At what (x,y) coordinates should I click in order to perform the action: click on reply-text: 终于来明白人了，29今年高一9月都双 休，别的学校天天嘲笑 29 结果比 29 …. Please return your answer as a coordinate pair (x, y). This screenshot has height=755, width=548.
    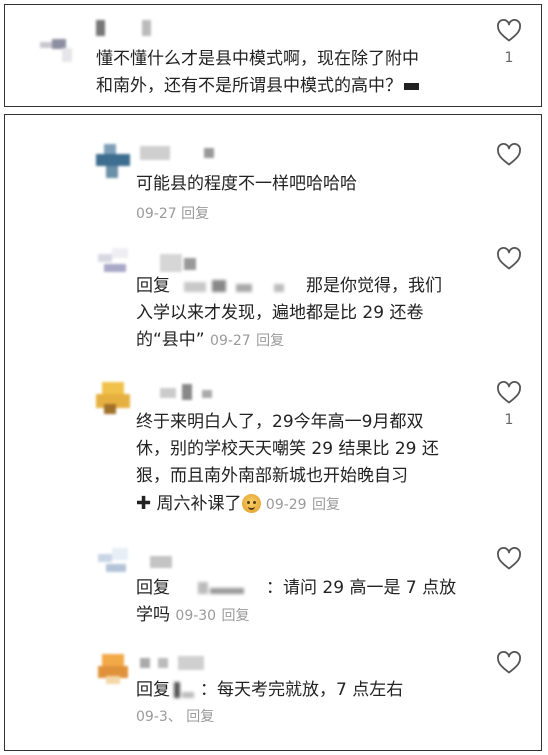
    Looking at the image, I should click on (287, 464).